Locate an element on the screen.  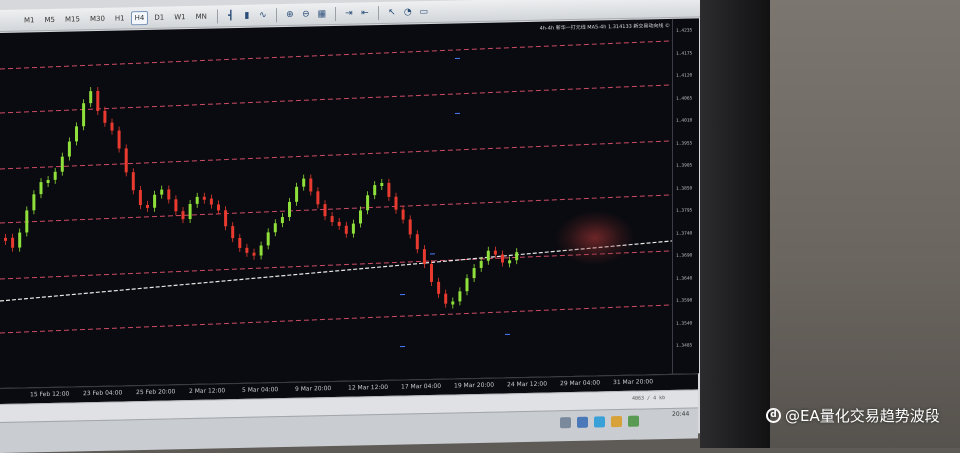
zoom-out-icon: ⊖ is located at coordinates (306, 14).